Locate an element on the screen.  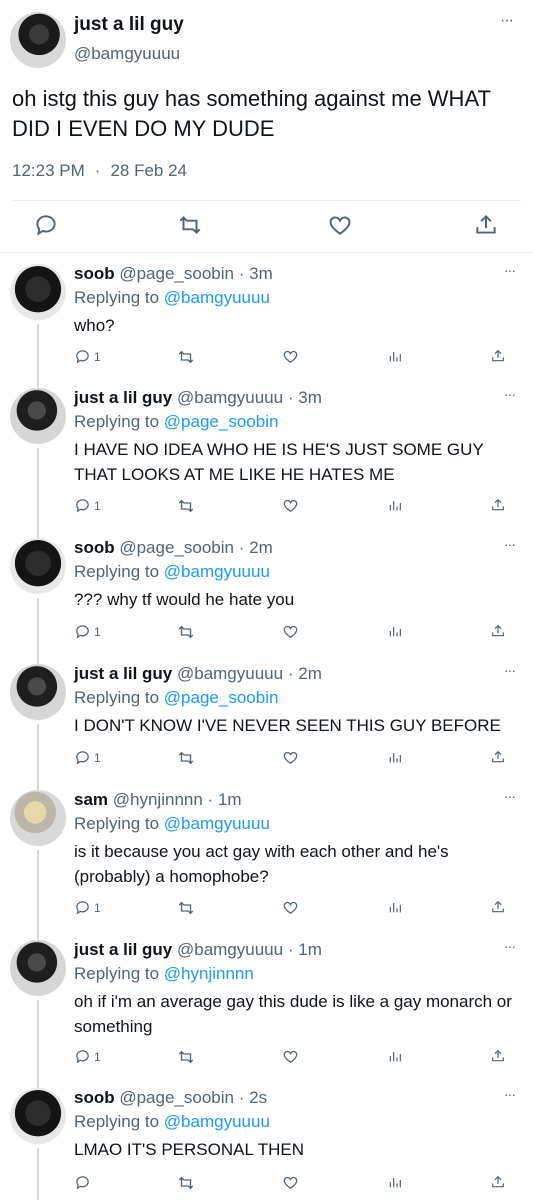
mention-link: @hynjinnnn is located at coordinates (209, 973).